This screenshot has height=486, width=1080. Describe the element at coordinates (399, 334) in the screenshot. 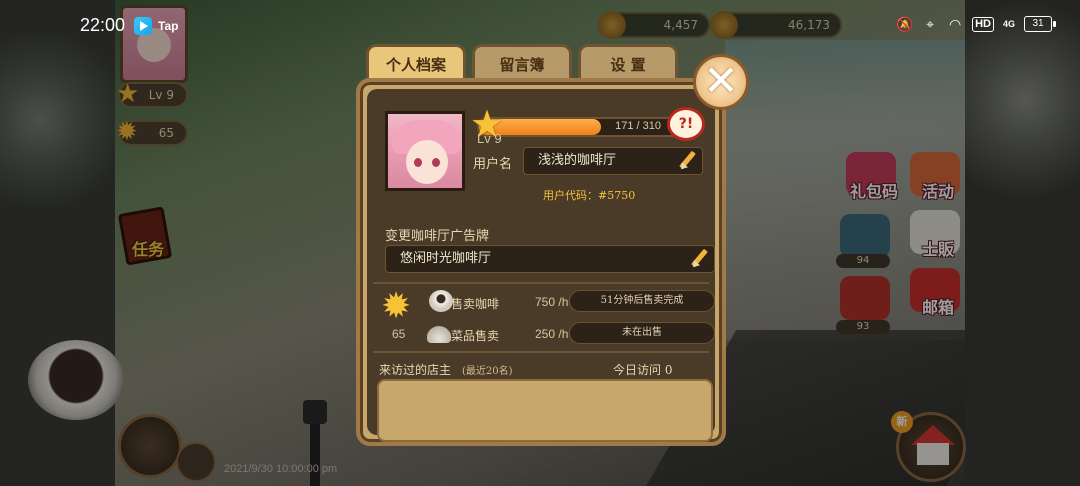

I see `rating-value: 65` at that location.